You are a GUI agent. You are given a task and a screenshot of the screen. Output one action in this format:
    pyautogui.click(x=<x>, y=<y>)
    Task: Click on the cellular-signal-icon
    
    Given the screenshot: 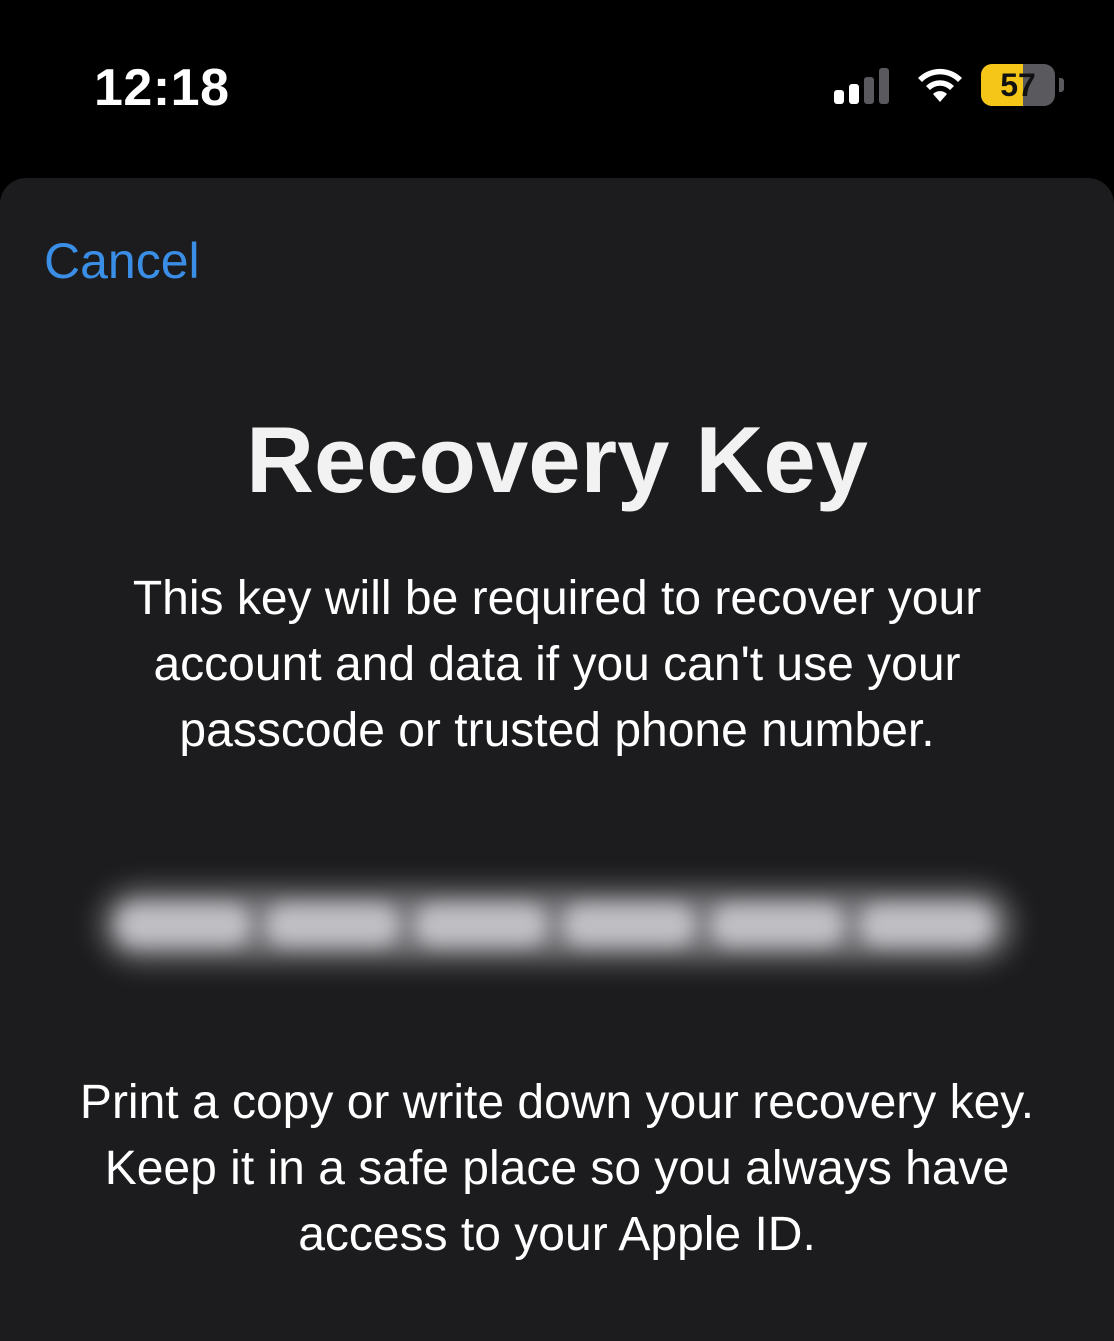 What is the action you would take?
    pyautogui.click(x=864, y=86)
    